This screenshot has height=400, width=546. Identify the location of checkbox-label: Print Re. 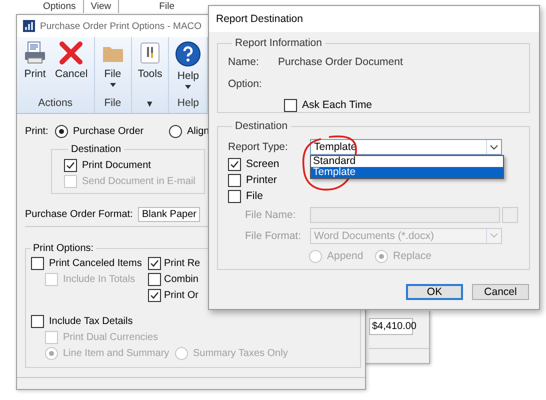
(182, 263).